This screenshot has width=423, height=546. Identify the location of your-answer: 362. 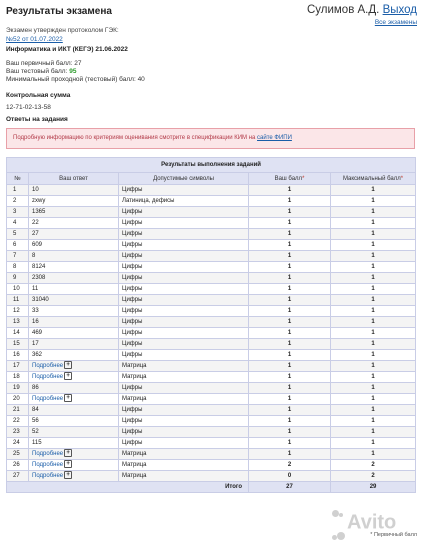
(73, 355).